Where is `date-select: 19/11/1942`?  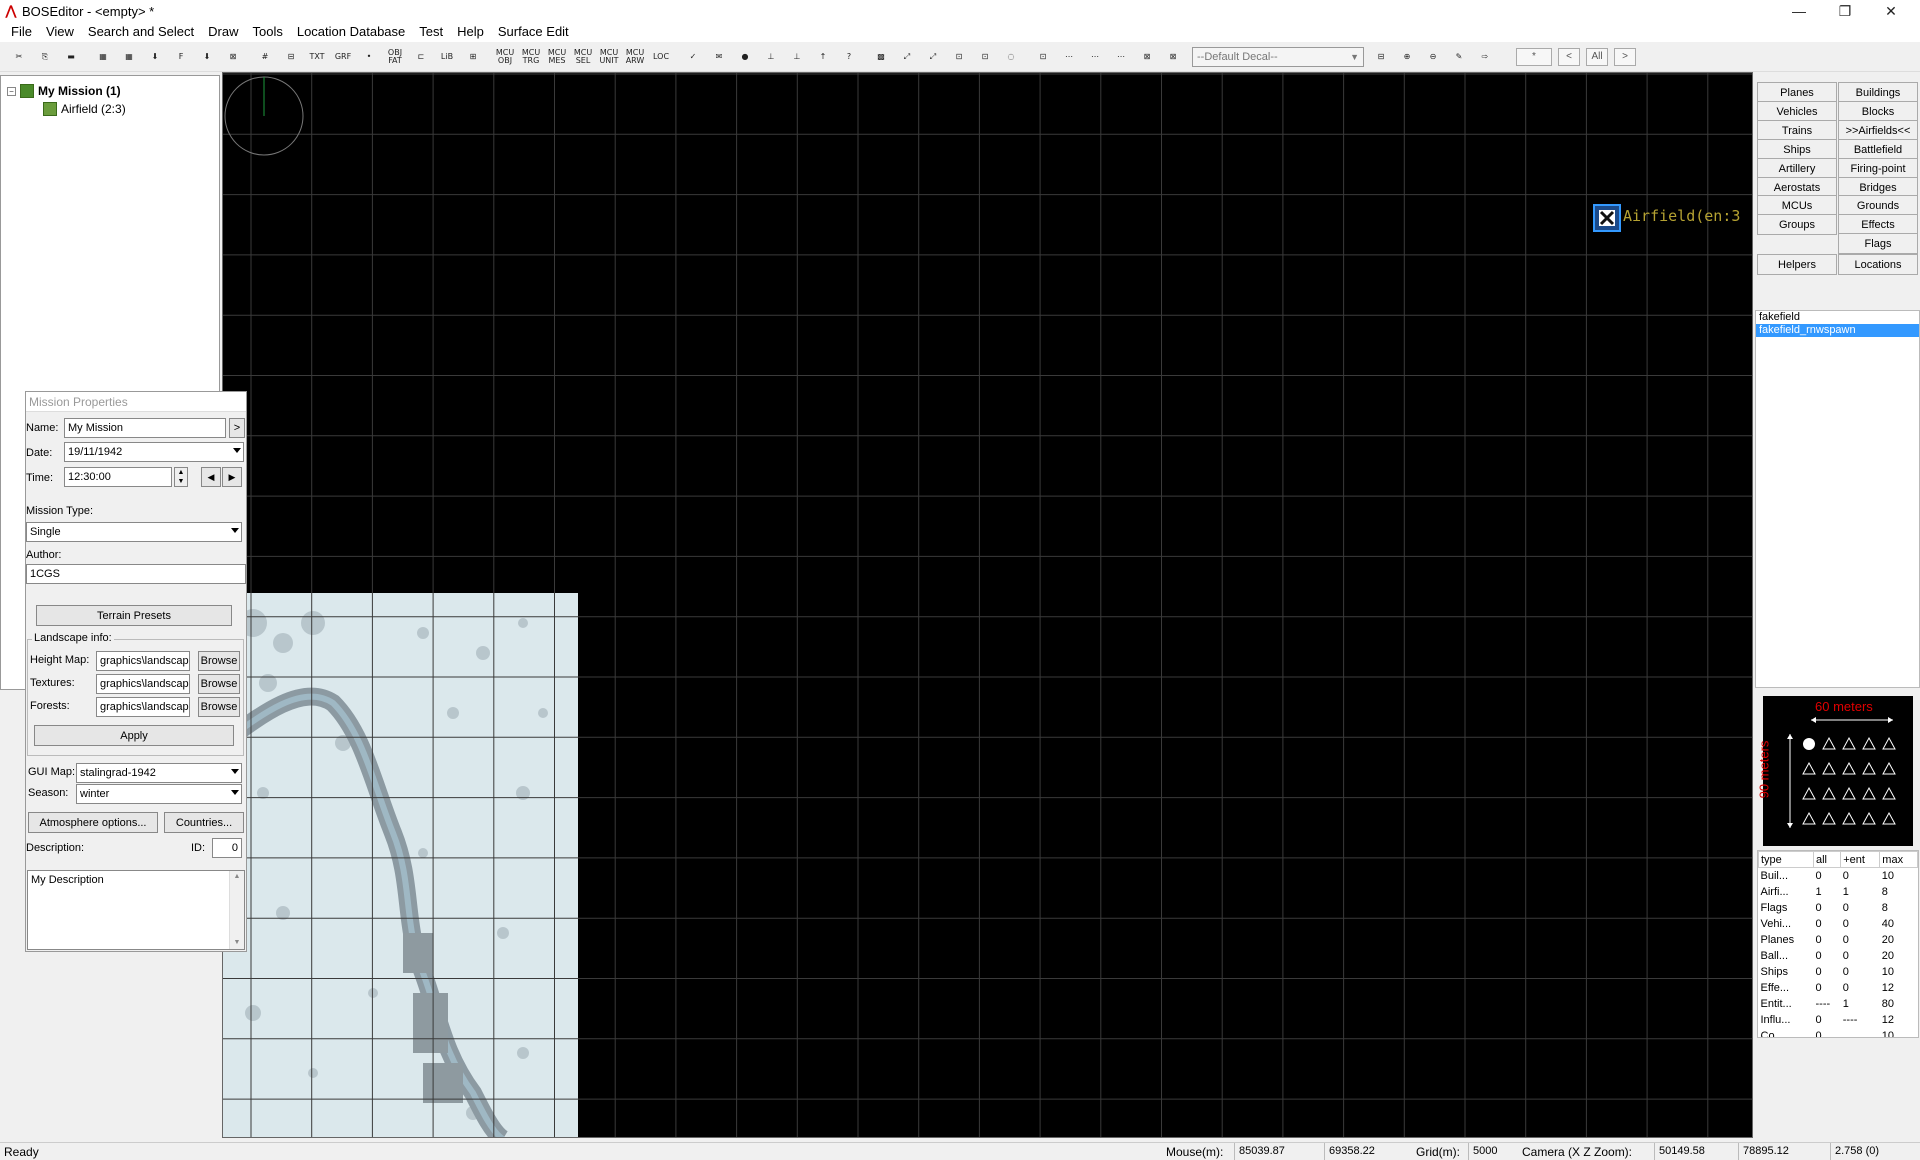 date-select: 19/11/1942 is located at coordinates (154, 452).